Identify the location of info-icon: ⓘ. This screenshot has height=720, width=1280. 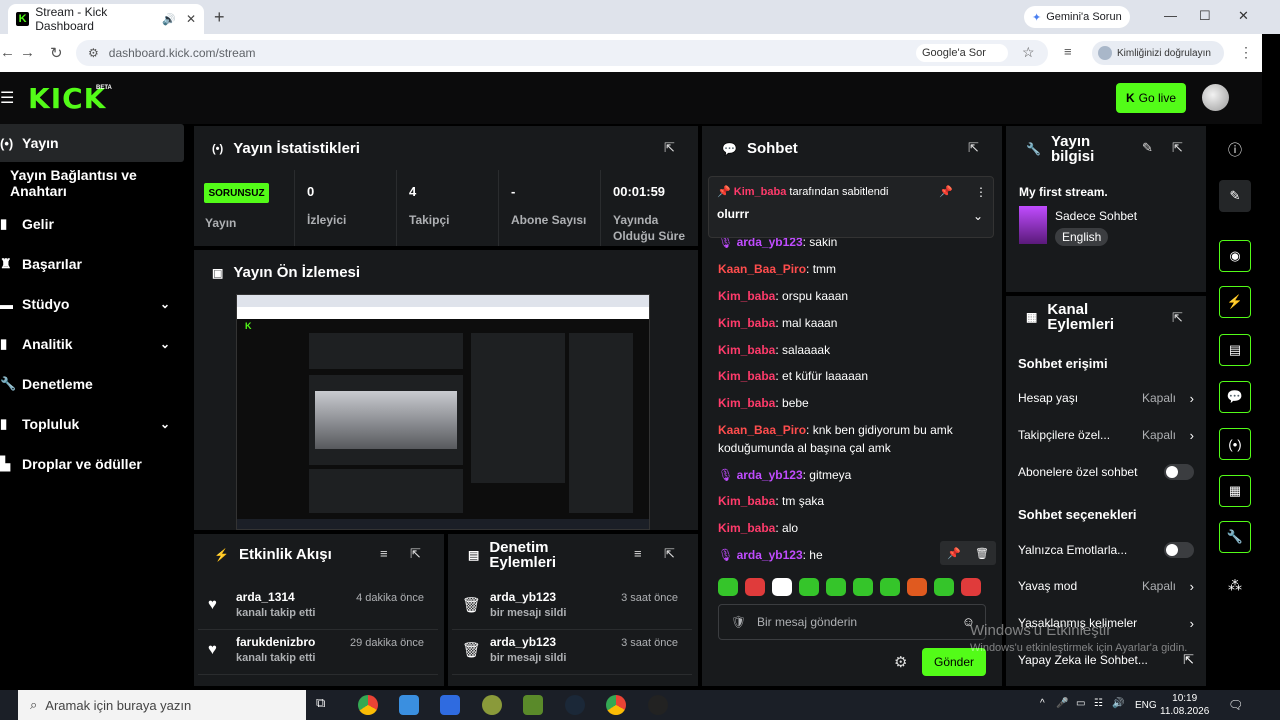
(1235, 150).